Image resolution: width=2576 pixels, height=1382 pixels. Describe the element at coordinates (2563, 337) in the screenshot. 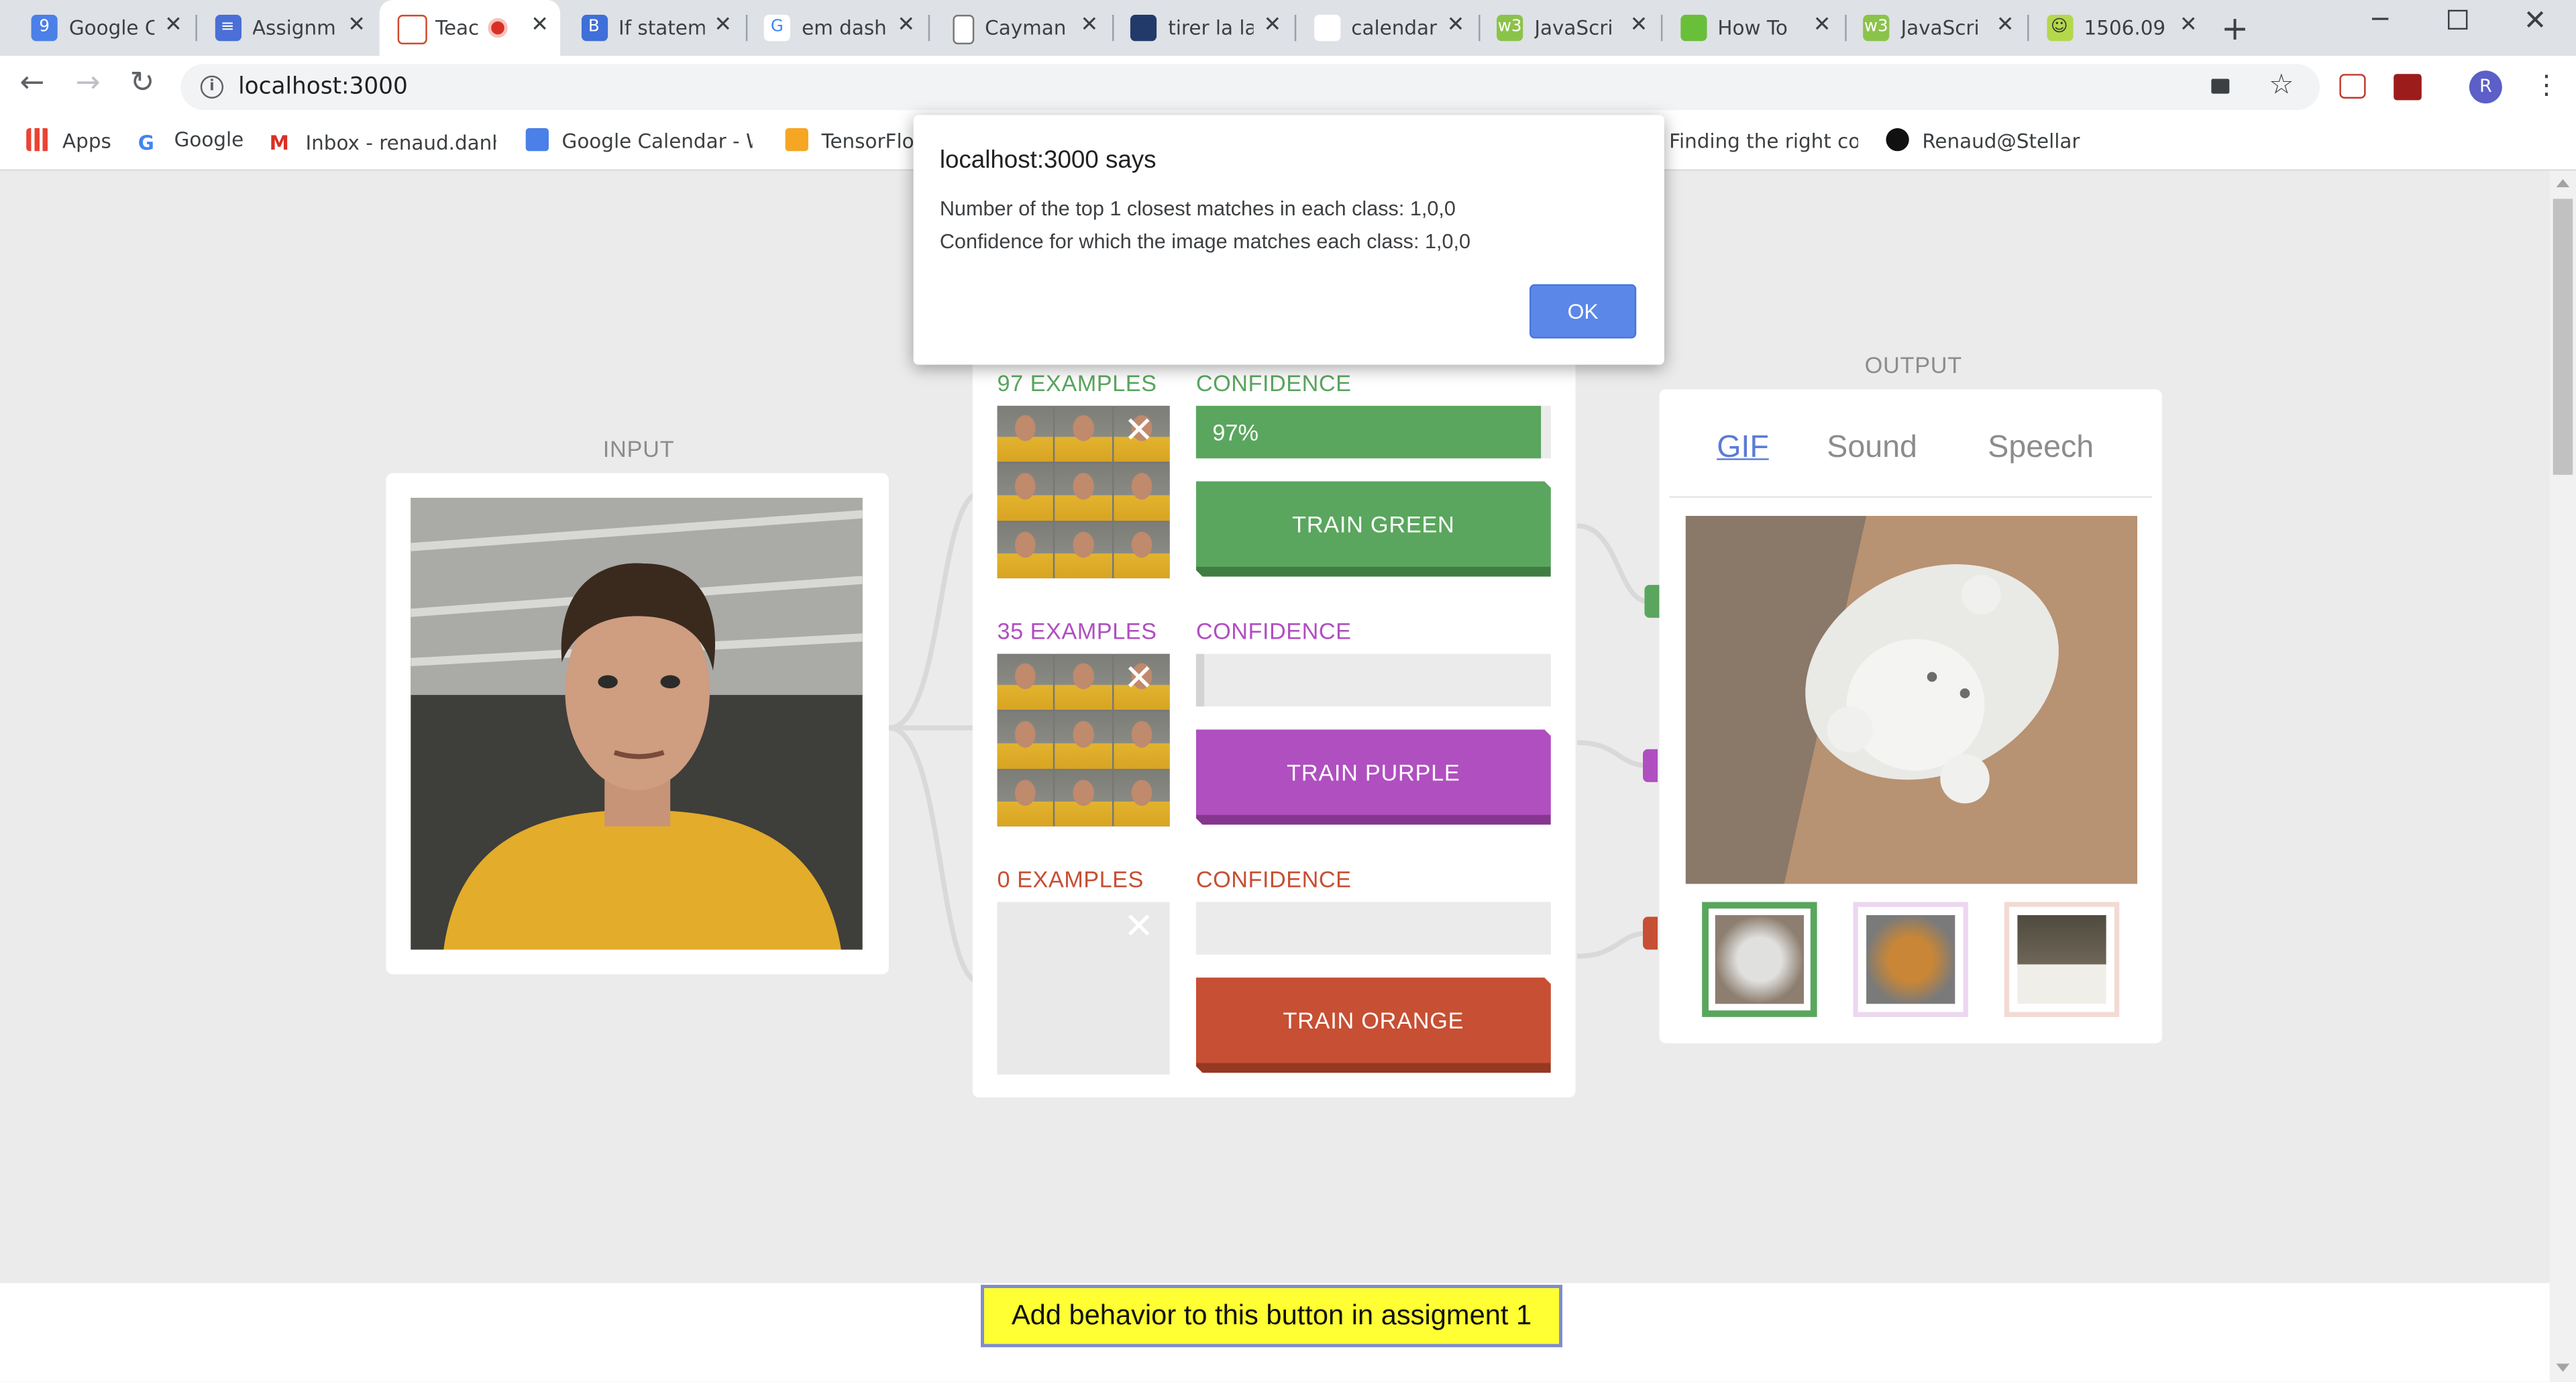

I see `scrollbar-thumb` at that location.